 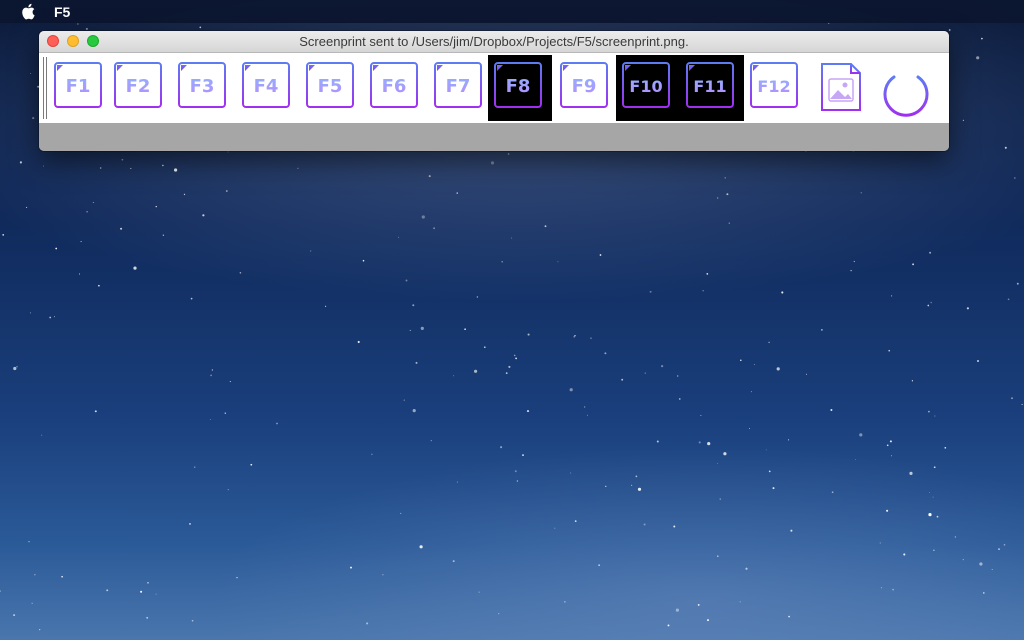 I want to click on key-cap-icon: F4, so click(x=266, y=85).